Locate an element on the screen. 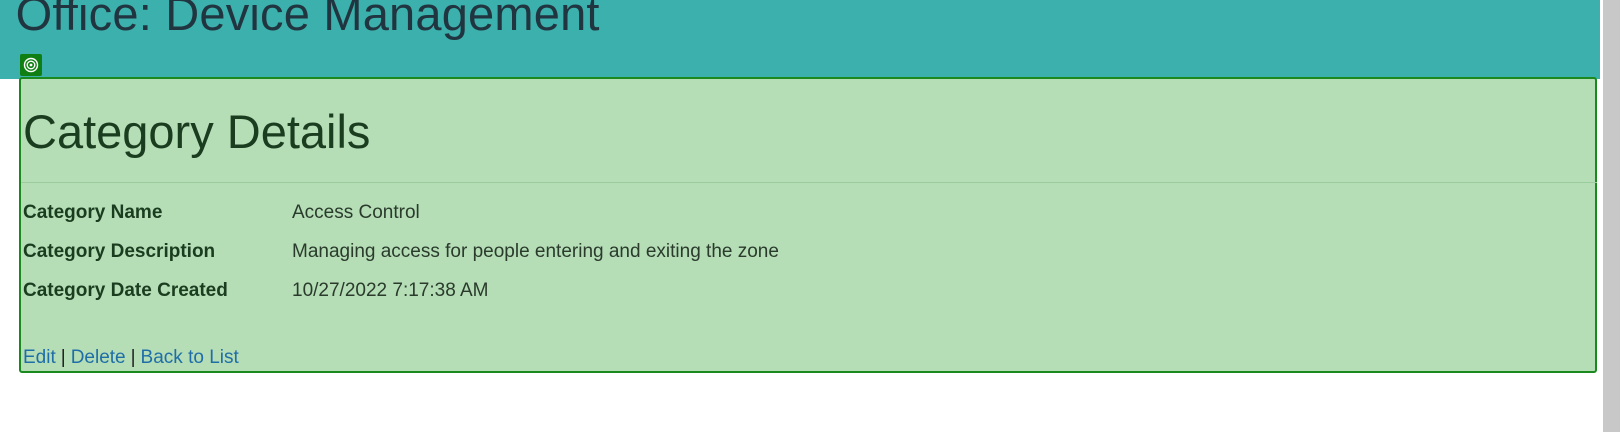  divider is located at coordinates (809, 182).